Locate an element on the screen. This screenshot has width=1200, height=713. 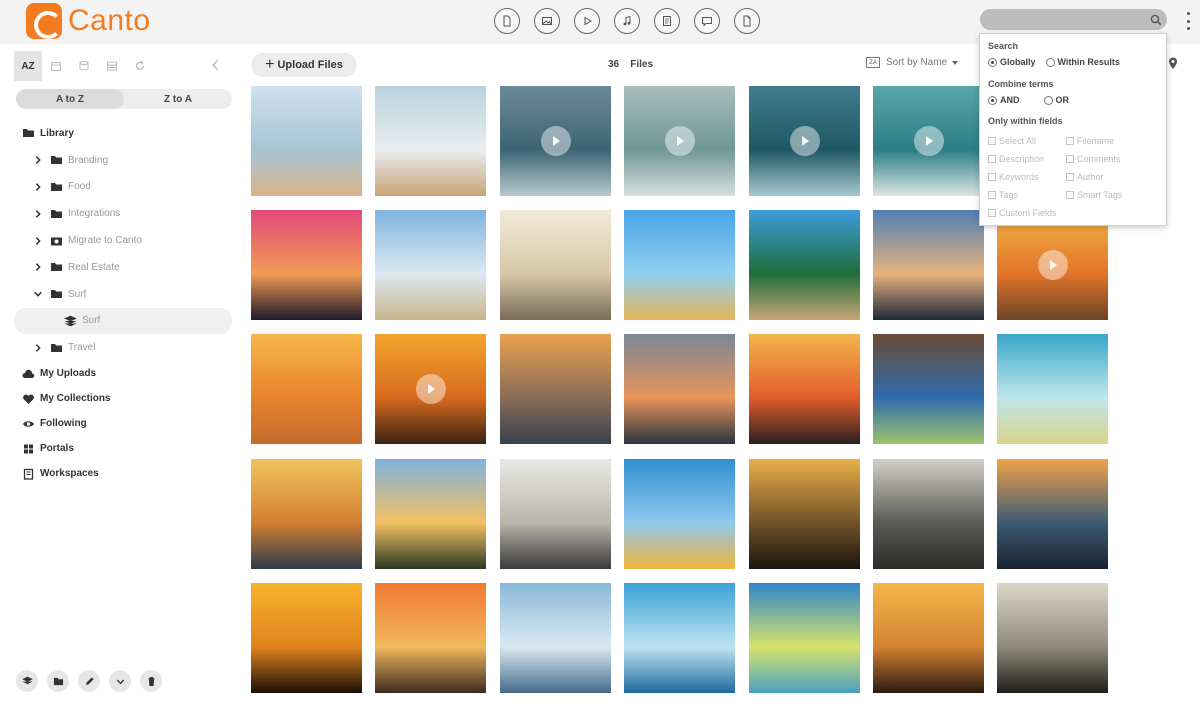
sort-z-to-a-button: Z to A is located at coordinates (178, 99).